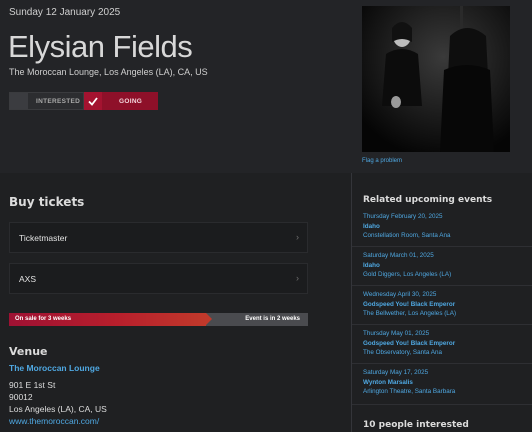  What do you see at coordinates (447, 236) in the screenshot?
I see `related-event-place: Constellation Room, Santa Ana` at bounding box center [447, 236].